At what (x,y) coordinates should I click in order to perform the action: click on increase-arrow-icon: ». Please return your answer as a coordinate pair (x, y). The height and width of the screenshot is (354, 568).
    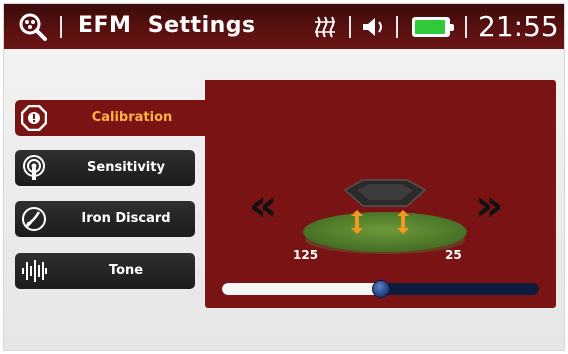
    Looking at the image, I should click on (489, 206).